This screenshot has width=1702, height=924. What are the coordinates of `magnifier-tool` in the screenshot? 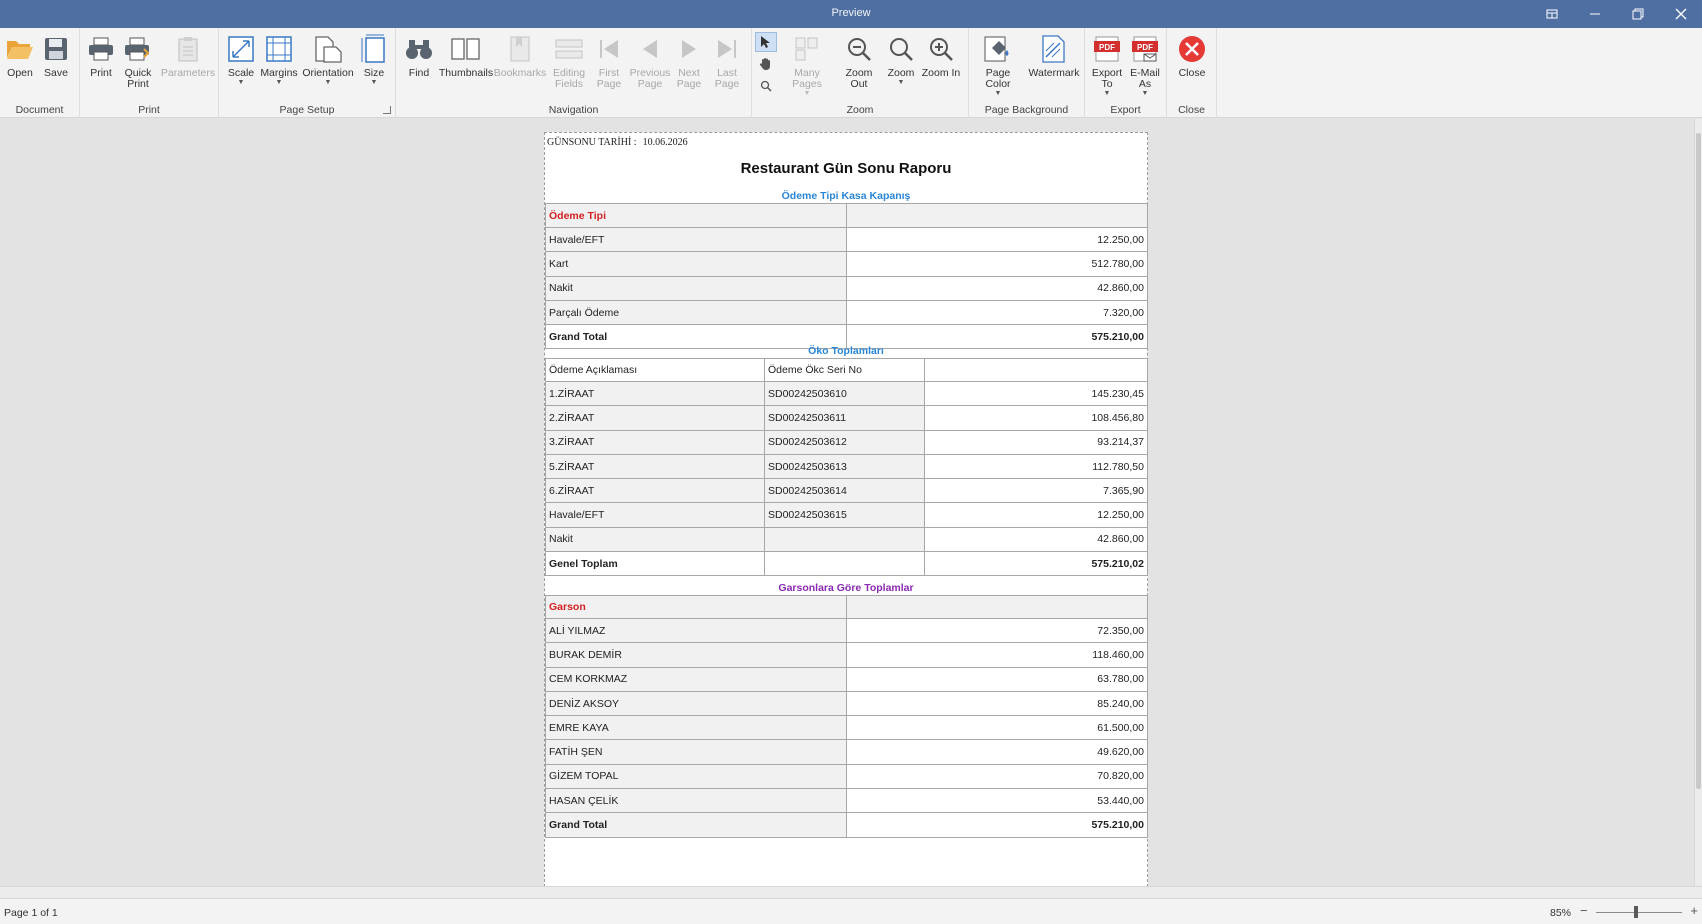 It's located at (766, 86).